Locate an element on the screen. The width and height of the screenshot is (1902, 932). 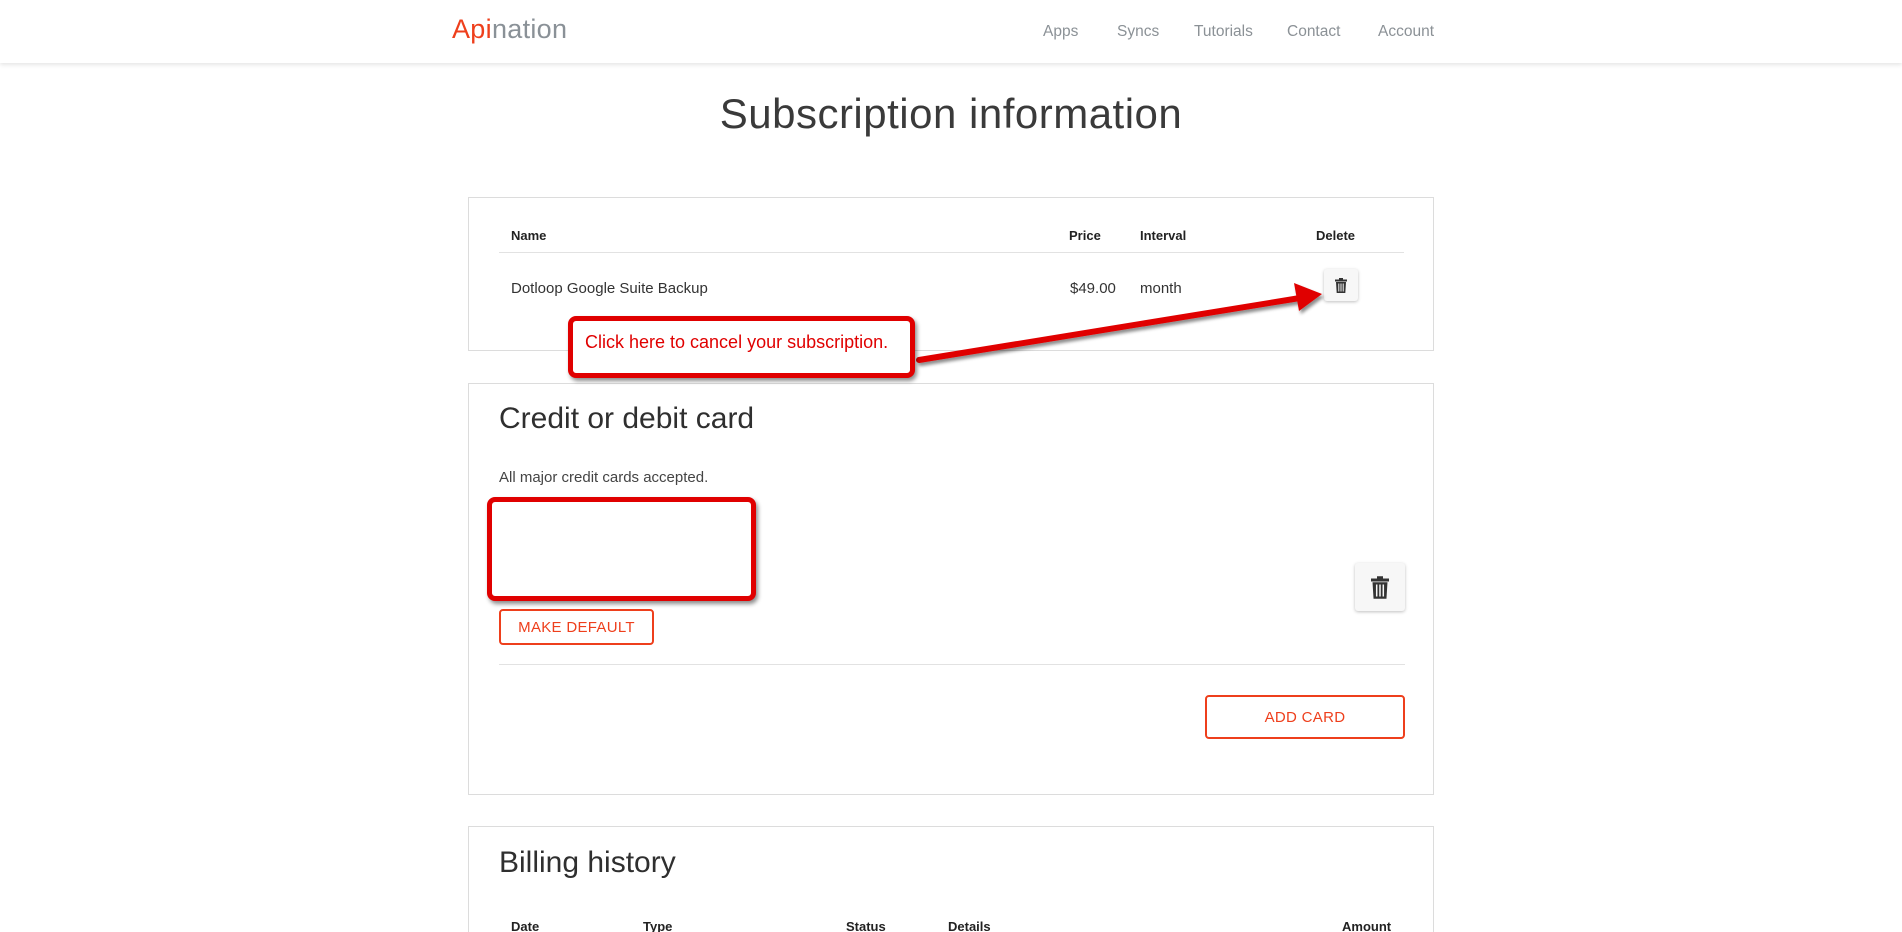
annotation-callout: Click here to cancel your subscription. is located at coordinates (741, 347).